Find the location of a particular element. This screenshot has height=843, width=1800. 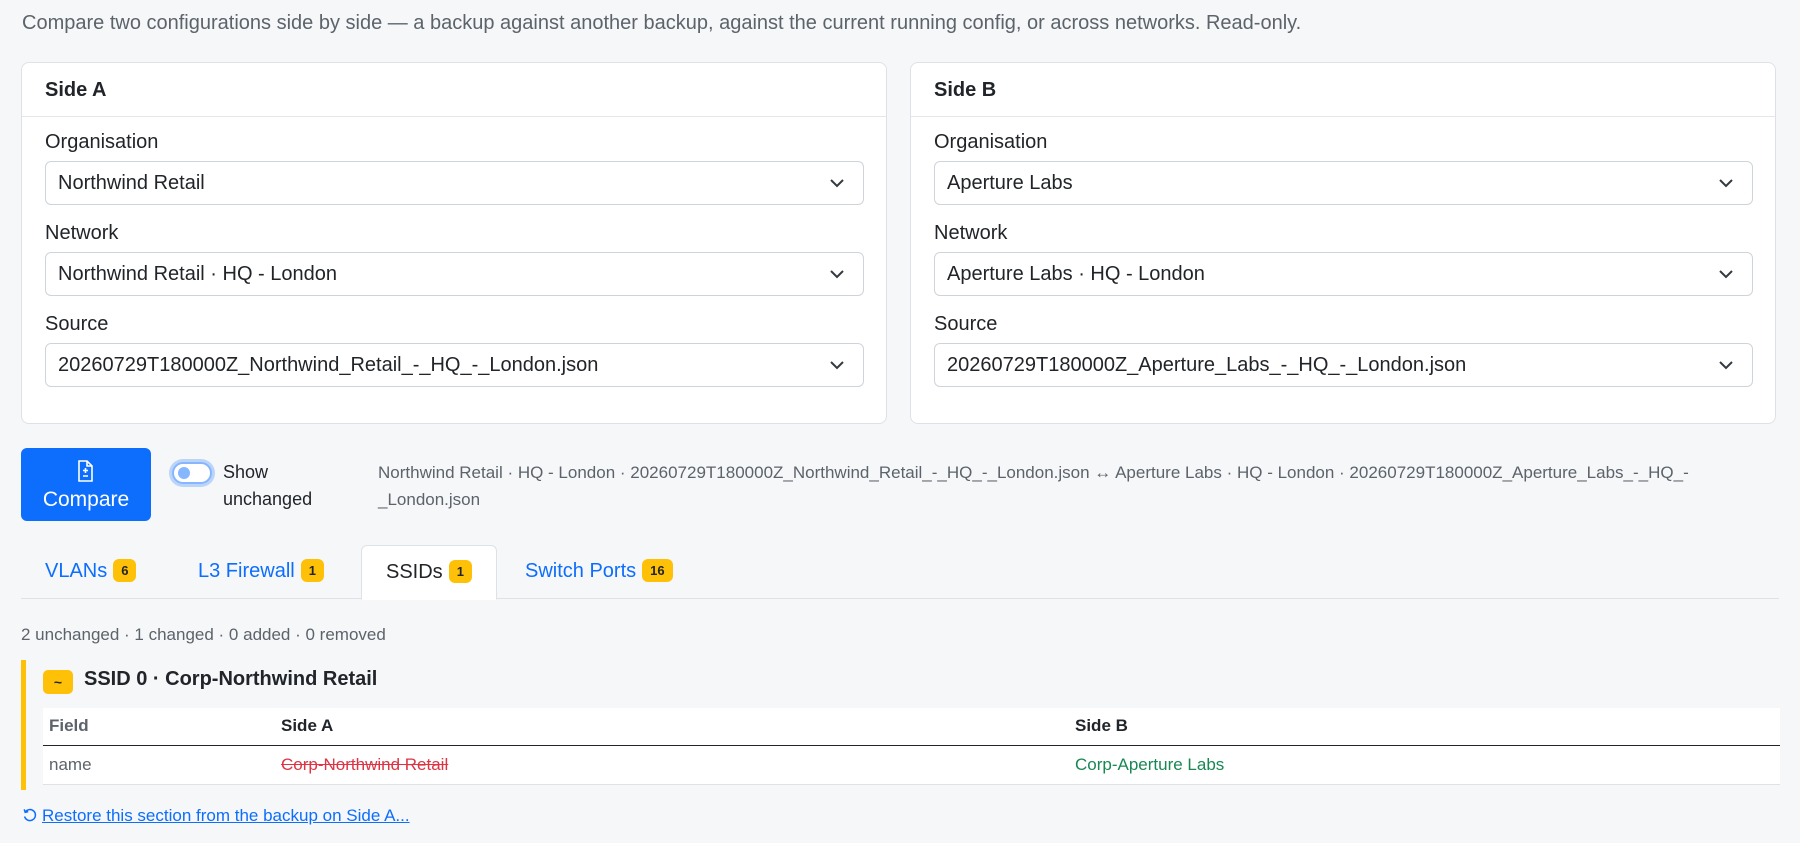

changed-status-icon: ~ is located at coordinates (58, 682).